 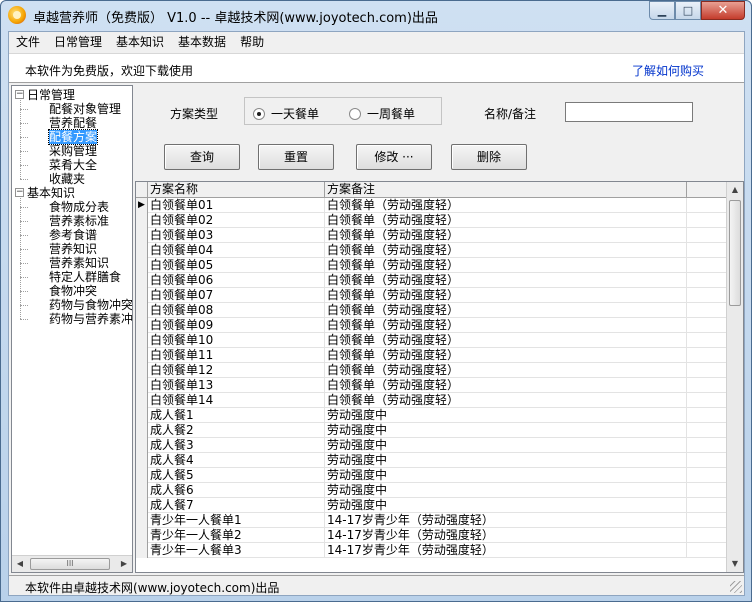 What do you see at coordinates (73, 291) in the screenshot?
I see `tree-item: 食物冲突` at bounding box center [73, 291].